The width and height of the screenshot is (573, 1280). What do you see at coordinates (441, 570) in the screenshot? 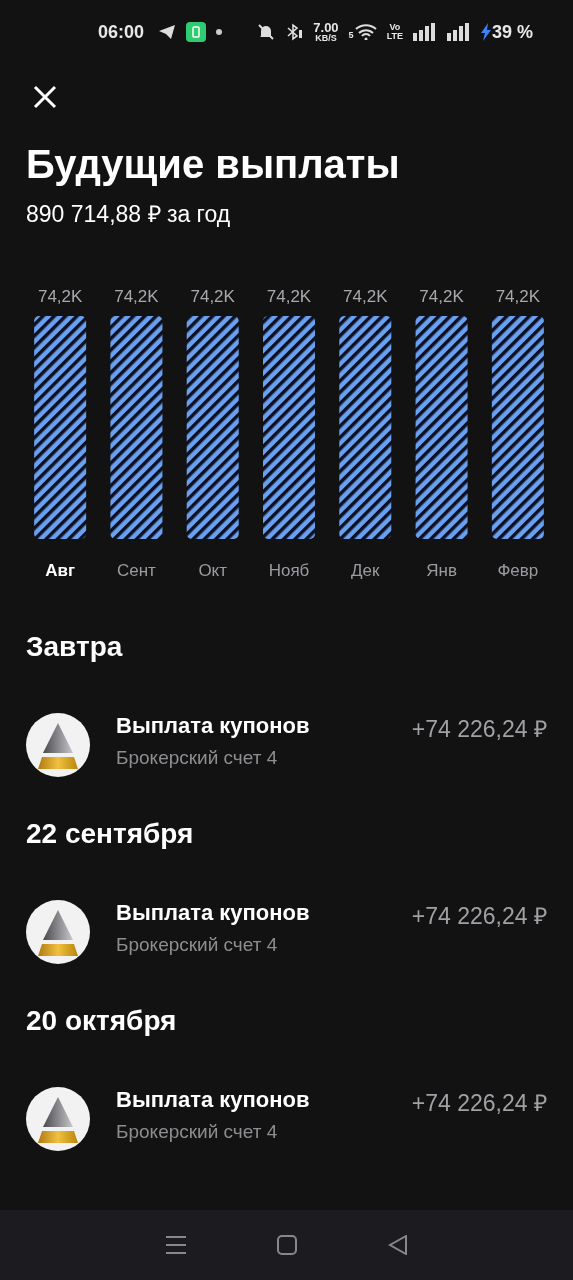
I see `month-label: Янв` at bounding box center [441, 570].